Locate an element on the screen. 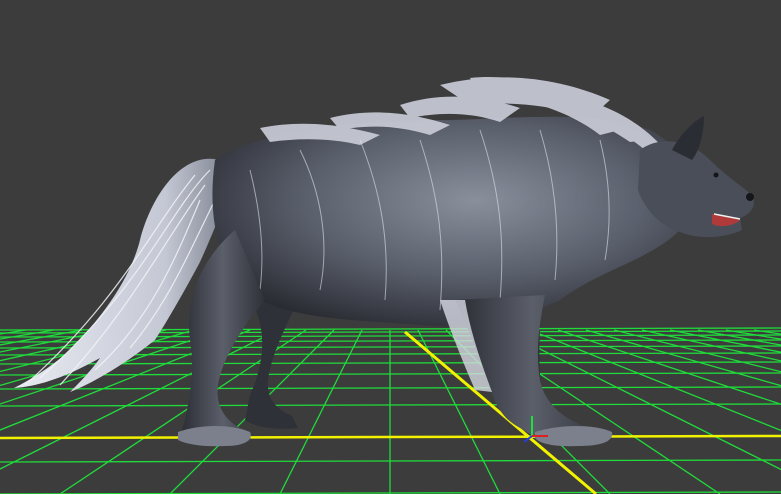  wolf-near-hind-paw is located at coordinates (214, 436).